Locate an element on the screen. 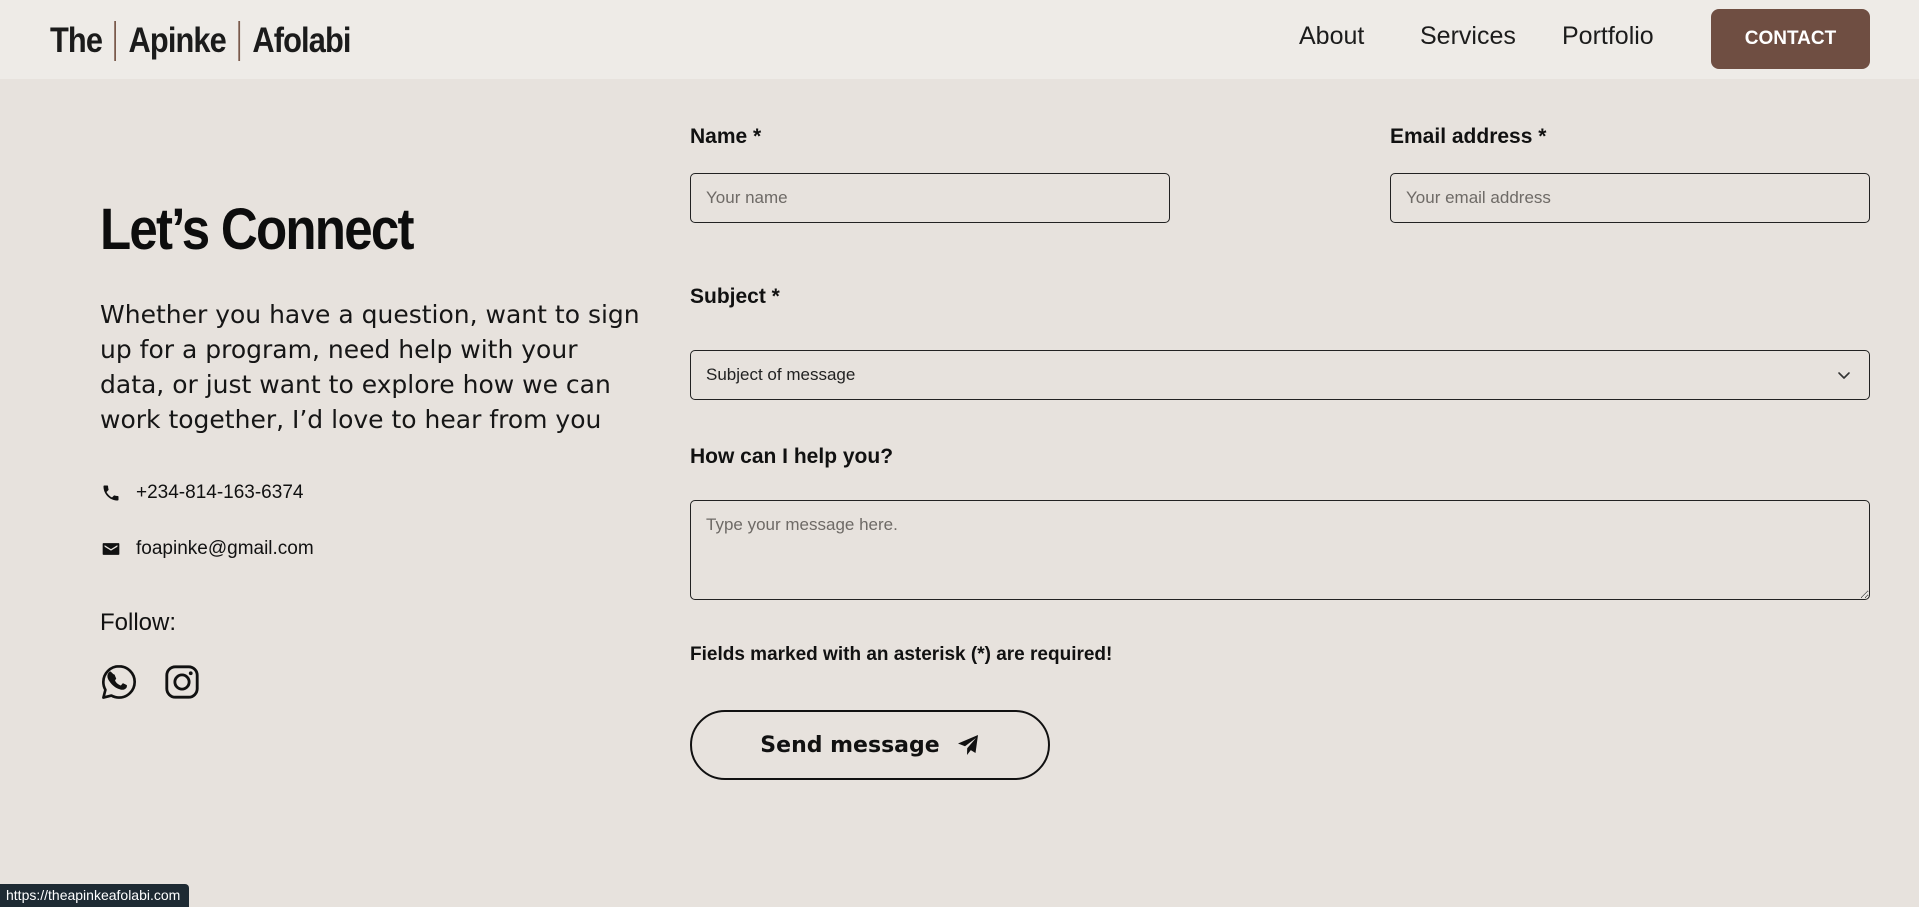 The width and height of the screenshot is (1919, 907). subject-label: Subject * is located at coordinates (735, 296).